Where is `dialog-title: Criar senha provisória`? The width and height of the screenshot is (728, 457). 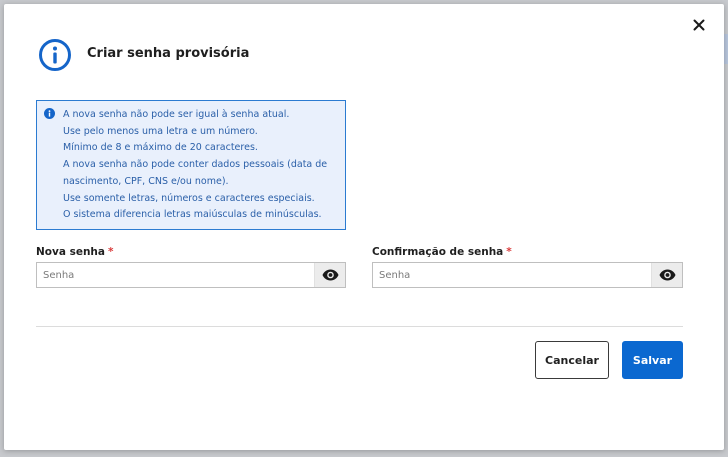
dialog-title: Criar senha provisória is located at coordinates (168, 53).